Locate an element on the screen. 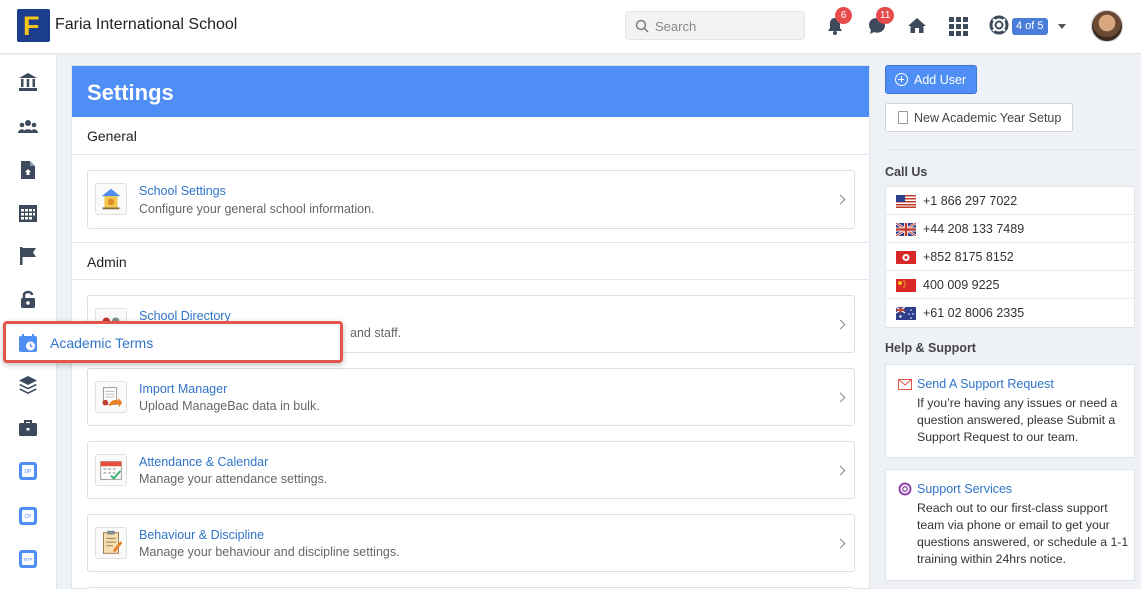  behaviour-discipline-icon is located at coordinates (111, 543).